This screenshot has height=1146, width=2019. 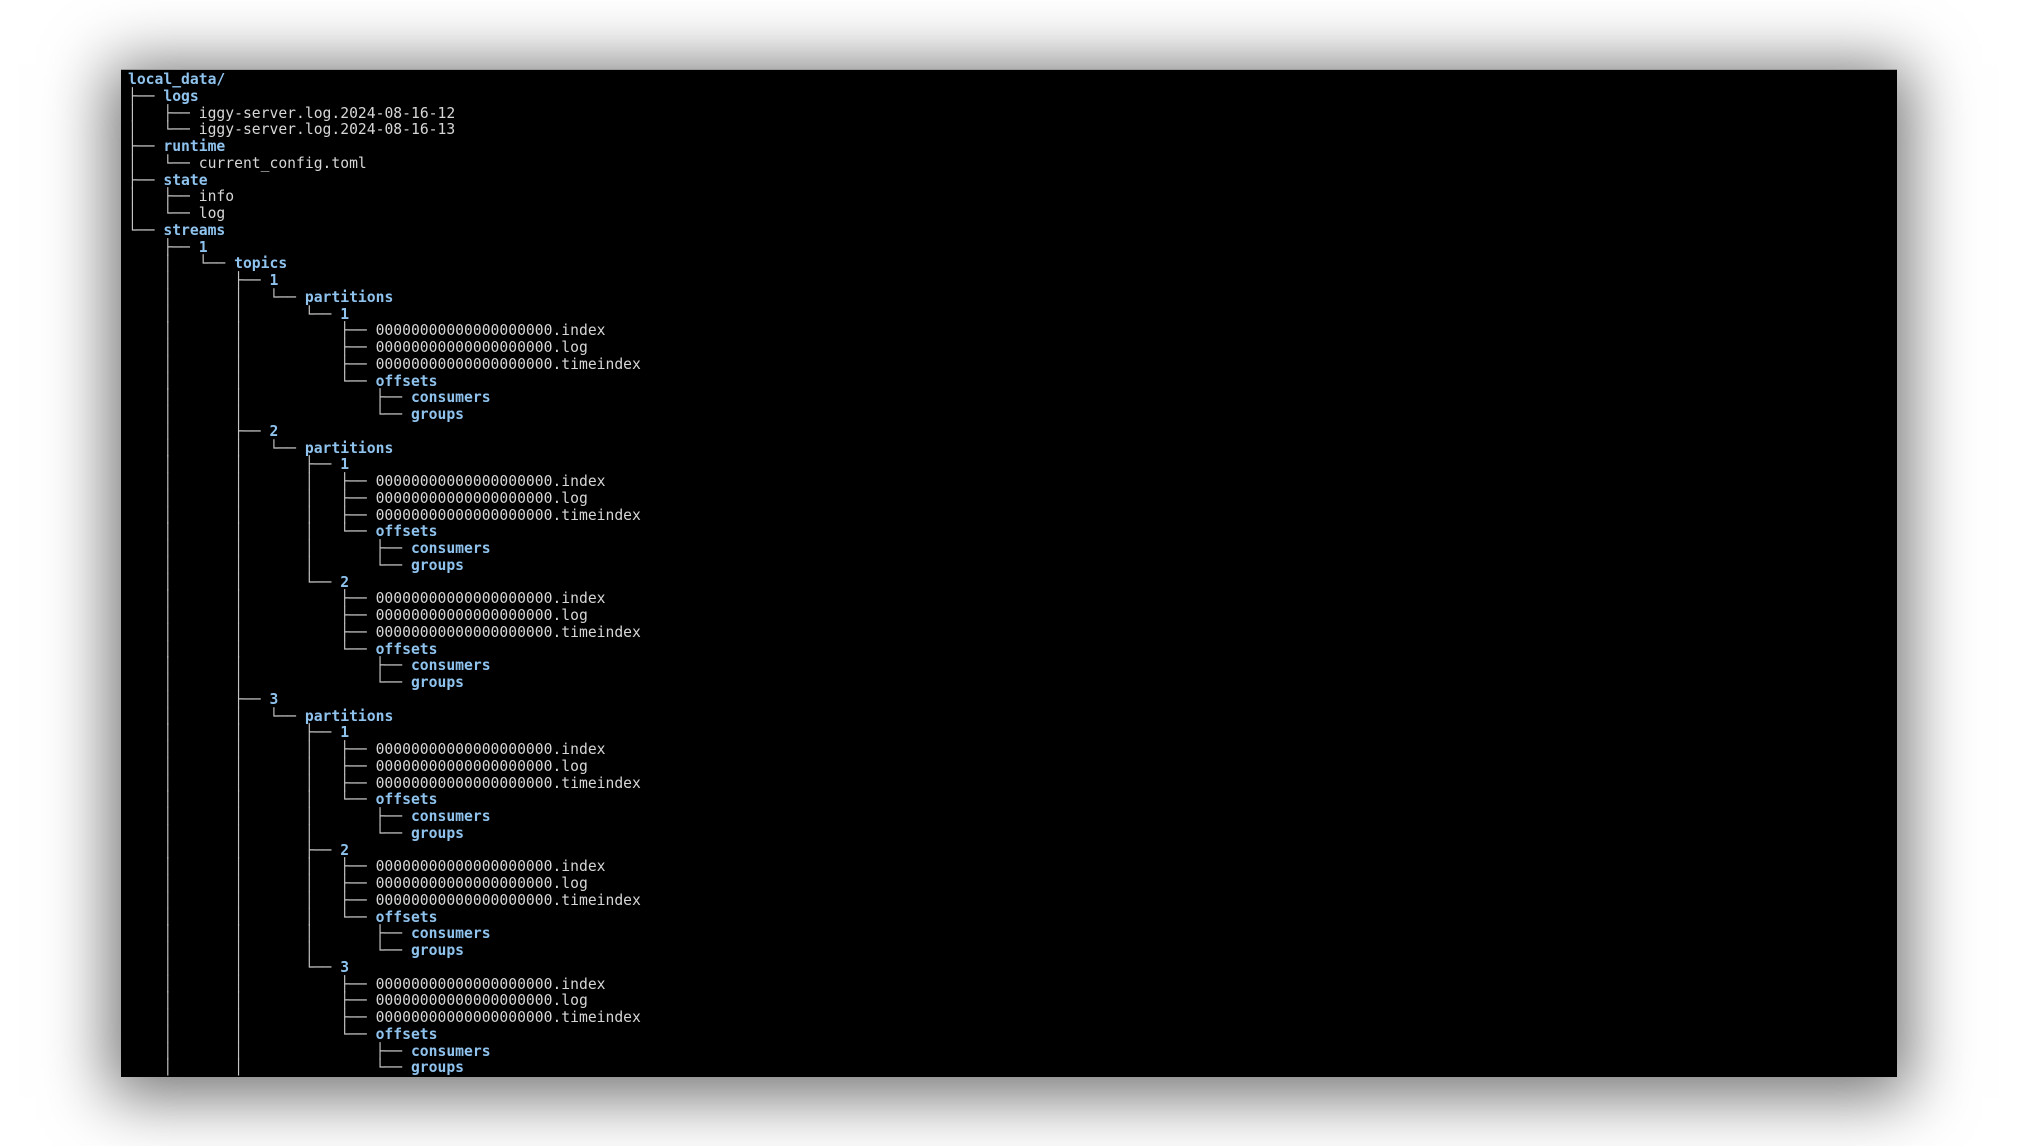 I want to click on tree-line: ├── state, so click(x=384, y=180).